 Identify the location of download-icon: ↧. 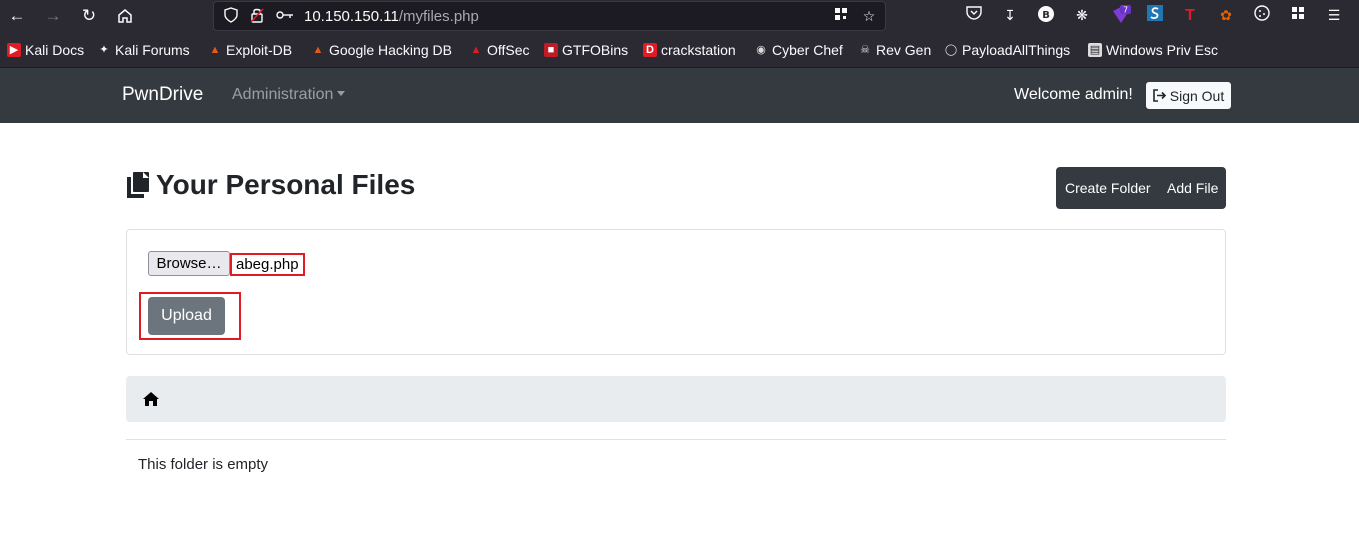
(1010, 15).